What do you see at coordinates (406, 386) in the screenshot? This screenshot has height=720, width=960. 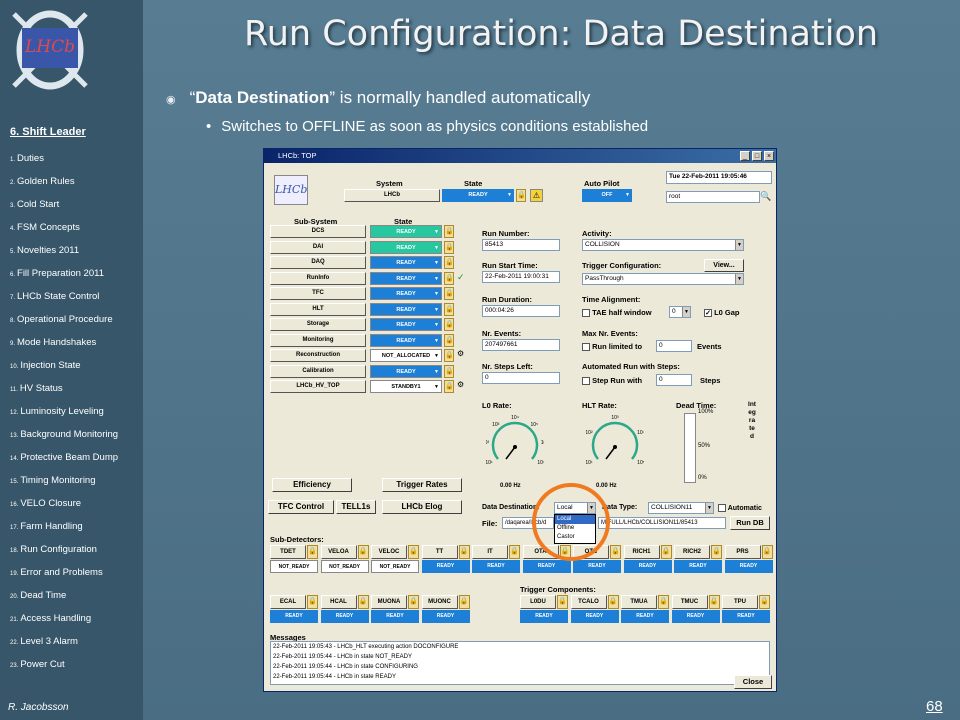 I see `subsystem-state: STANDBY1 ▼` at bounding box center [406, 386].